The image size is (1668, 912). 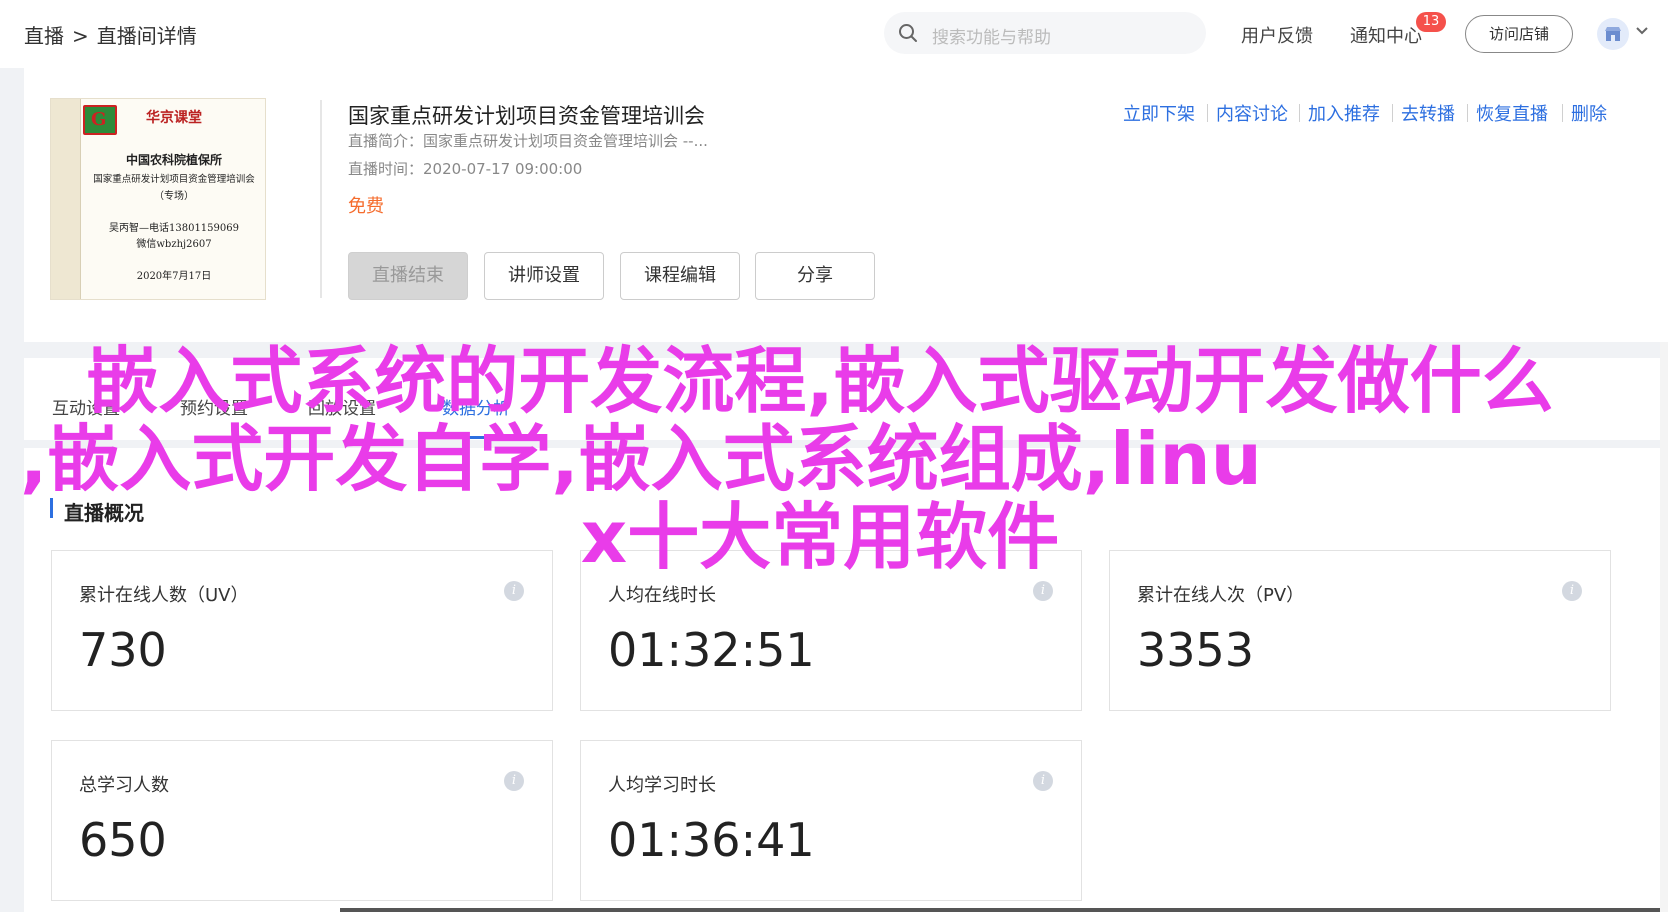 What do you see at coordinates (662, 785) in the screenshot?
I see `stat-label: 人均学习时长` at bounding box center [662, 785].